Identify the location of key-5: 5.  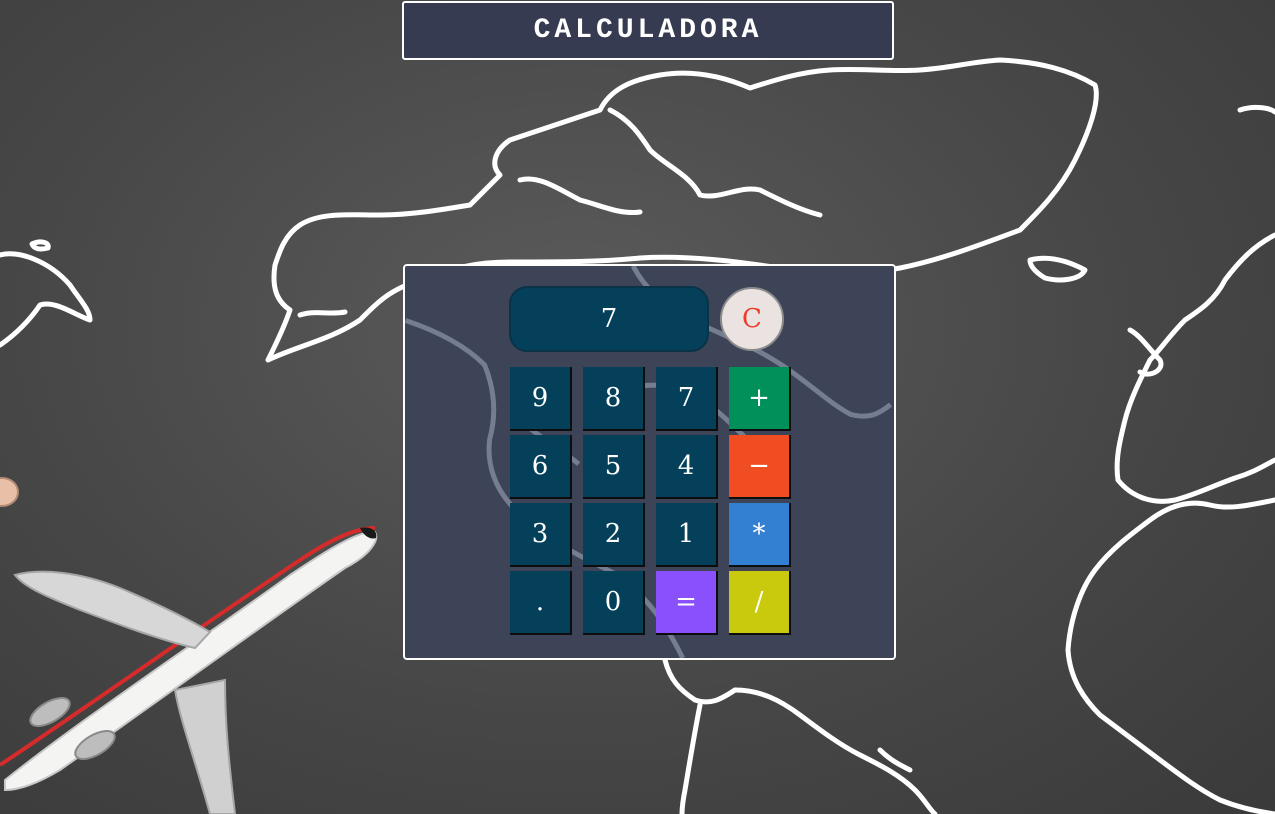
(614, 467).